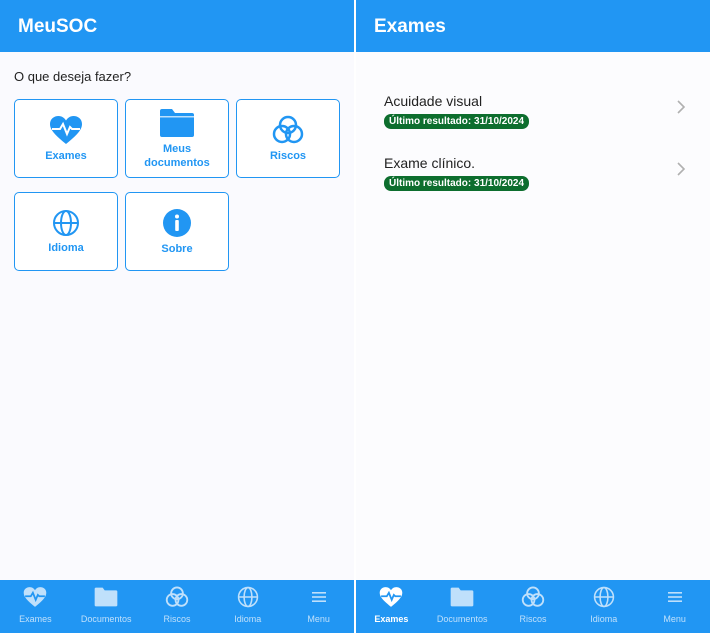 This screenshot has width=710, height=633. What do you see at coordinates (73, 76) in the screenshot?
I see `prompt-text: O que deseja fazer?` at bounding box center [73, 76].